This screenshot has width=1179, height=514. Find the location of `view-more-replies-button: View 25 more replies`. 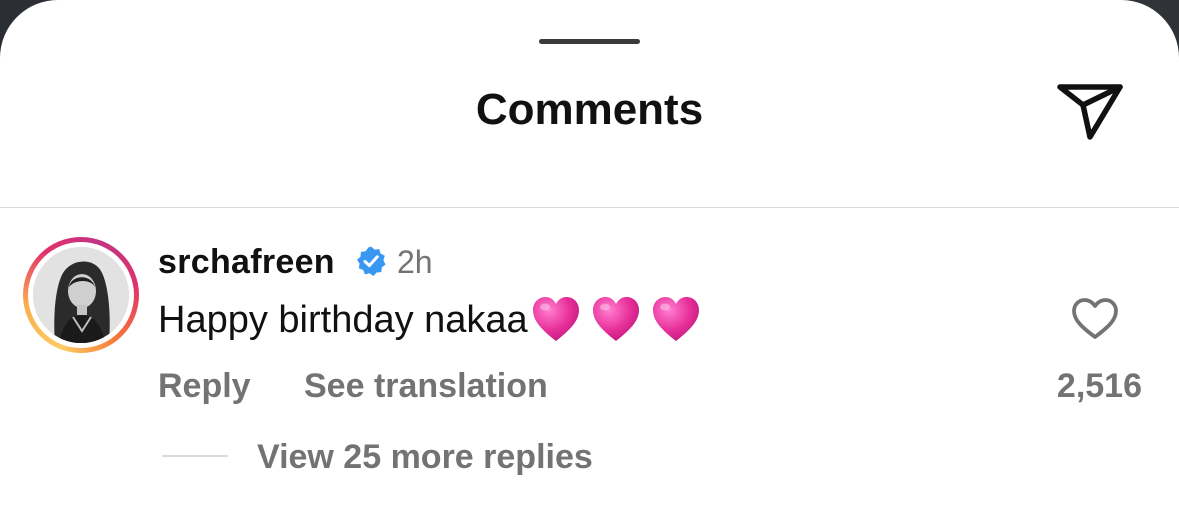

view-more-replies-button: View 25 more replies is located at coordinates (425, 457).